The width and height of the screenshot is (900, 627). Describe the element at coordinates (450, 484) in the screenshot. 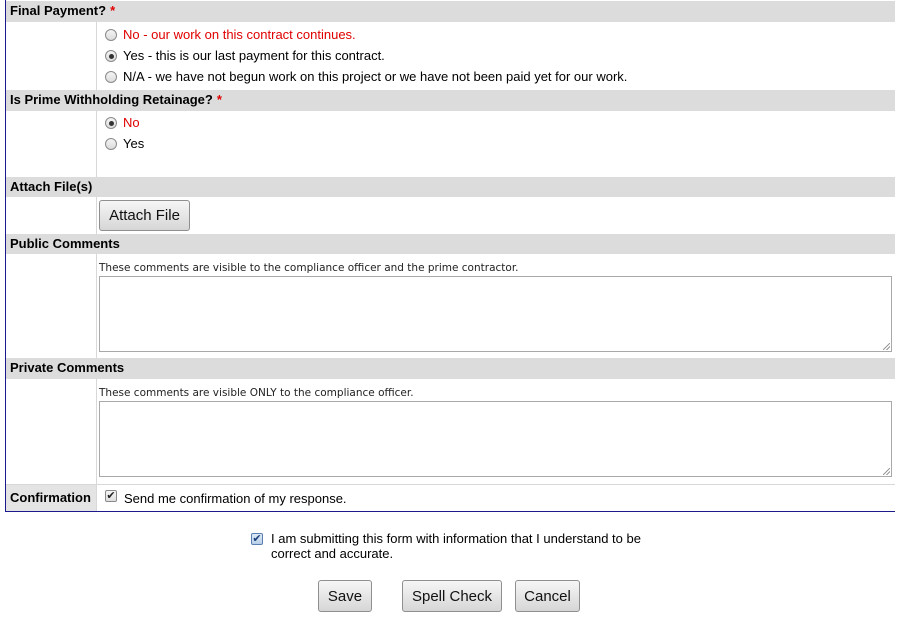

I see `row-divider` at that location.